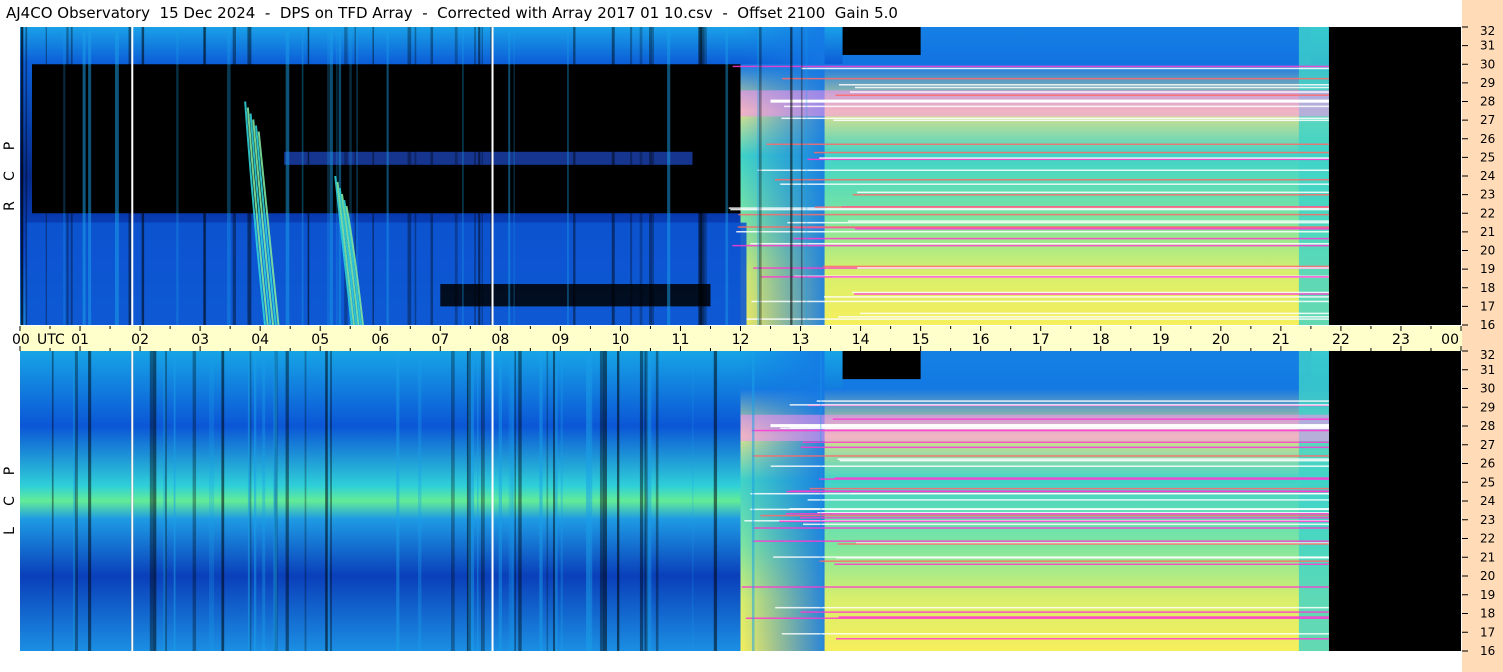  I want to click on time-tick-label: 09, so click(560, 340).